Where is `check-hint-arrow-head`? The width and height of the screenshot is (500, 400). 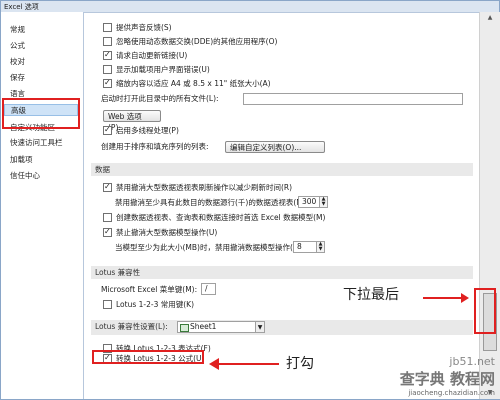
check-hint-arrow-head is located at coordinates (214, 364).